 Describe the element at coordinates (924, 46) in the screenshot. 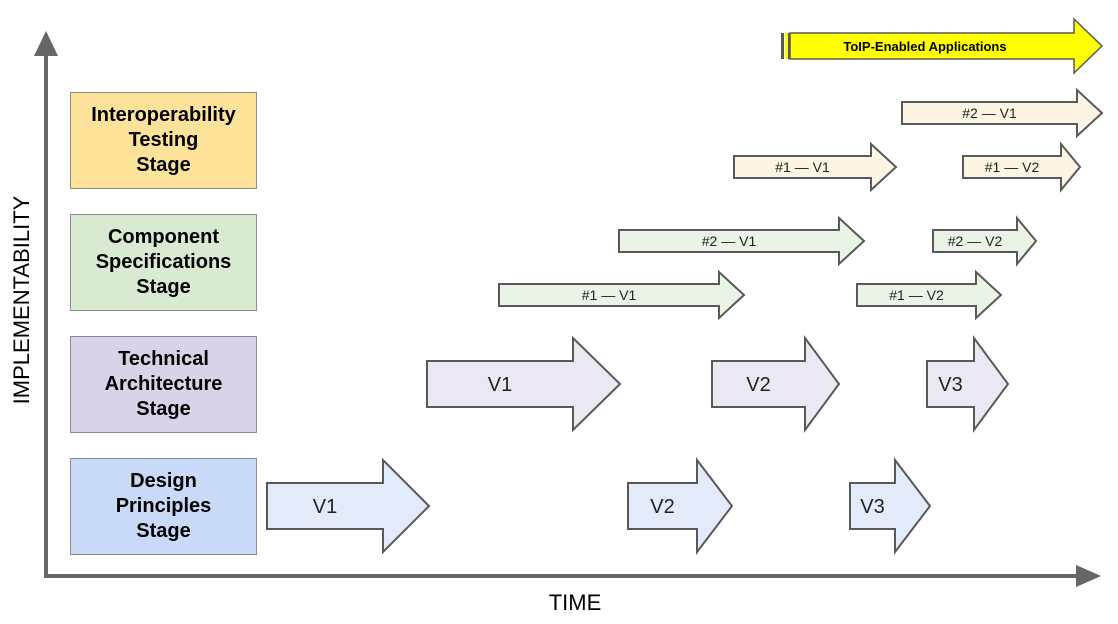

I see `banner-label: ToIP-Enabled Applications` at that location.